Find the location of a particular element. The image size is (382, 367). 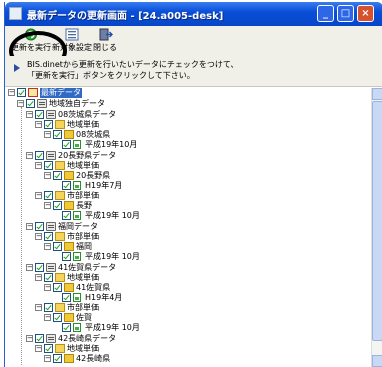

vertical-scrollbar is located at coordinates (376, 227).